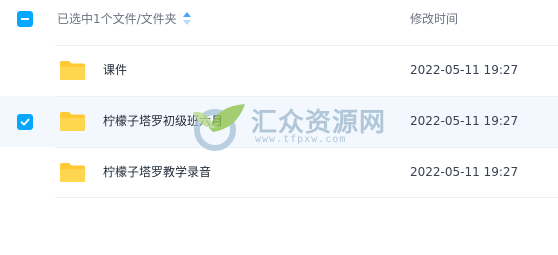 The width and height of the screenshot is (558, 255). Describe the element at coordinates (286, 127) in the screenshot. I see `watermark: 汇众资源网 www.tfpxw.com` at that location.